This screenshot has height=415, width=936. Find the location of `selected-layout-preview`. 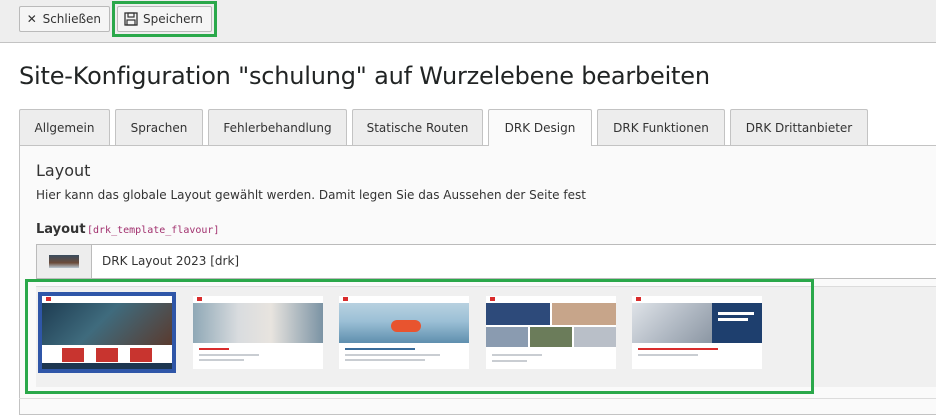

selected-layout-preview is located at coordinates (64, 261).